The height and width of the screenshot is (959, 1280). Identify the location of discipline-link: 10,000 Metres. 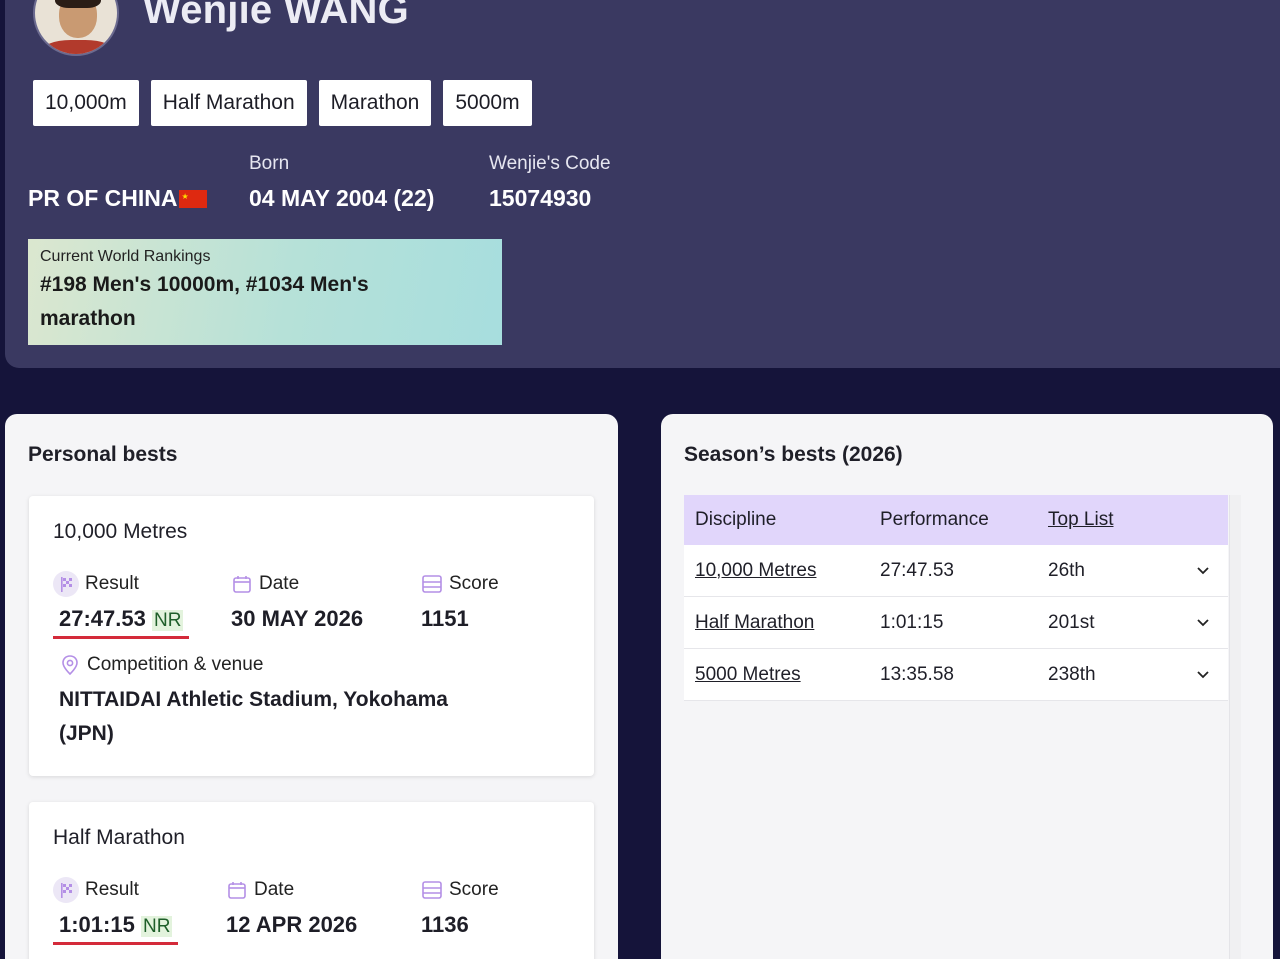
(755, 570).